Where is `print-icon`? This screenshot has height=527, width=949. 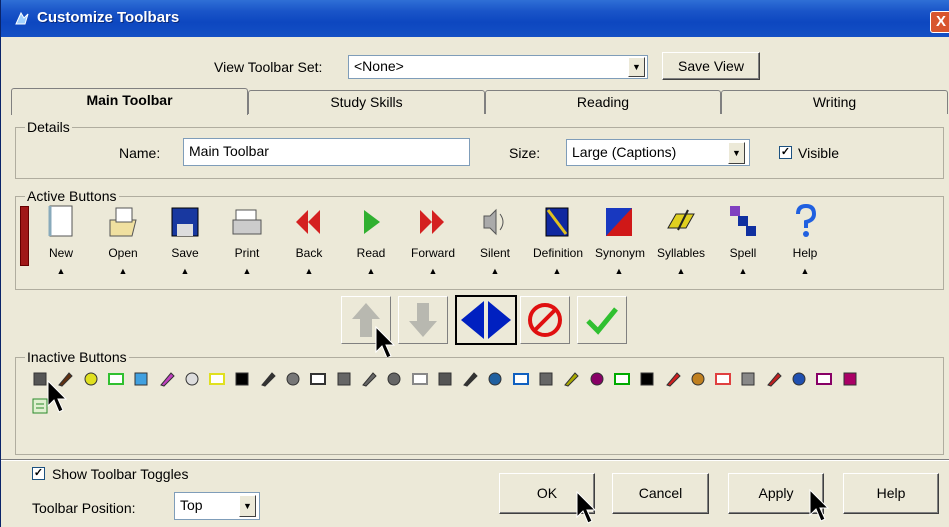 print-icon is located at coordinates (247, 222).